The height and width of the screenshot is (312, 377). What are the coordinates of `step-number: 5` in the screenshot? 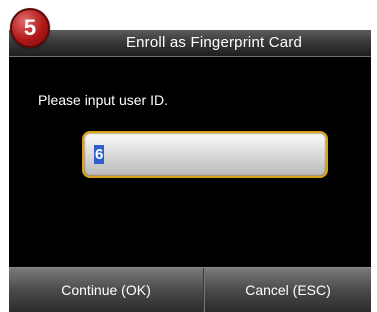 It's located at (30, 27).